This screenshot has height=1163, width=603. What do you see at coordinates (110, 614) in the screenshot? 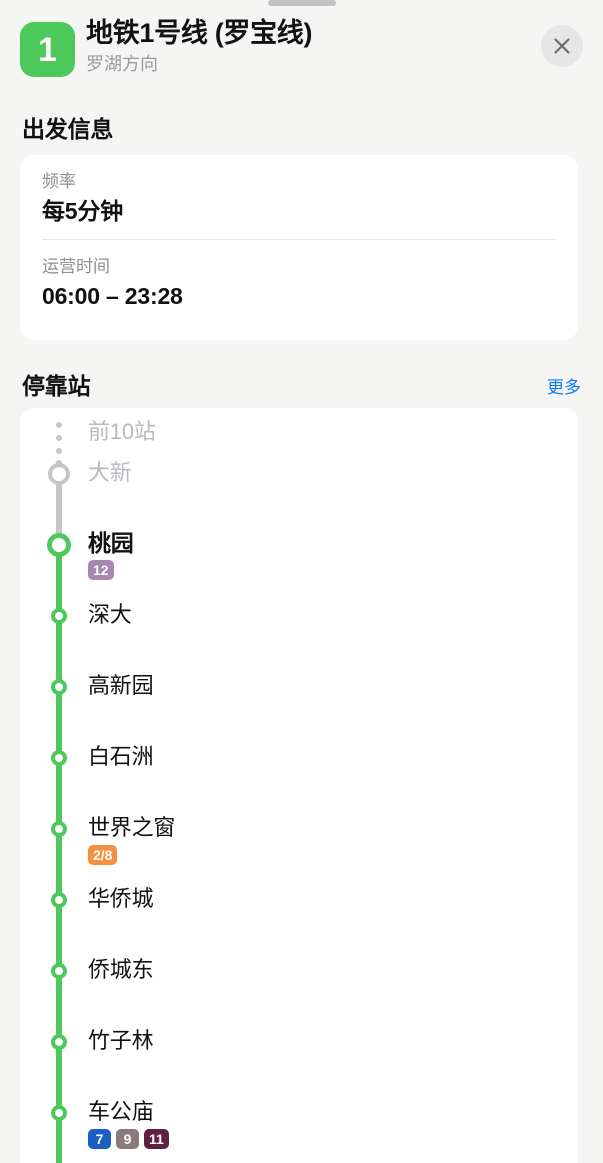
I see `stop-name-label: 深大` at bounding box center [110, 614].